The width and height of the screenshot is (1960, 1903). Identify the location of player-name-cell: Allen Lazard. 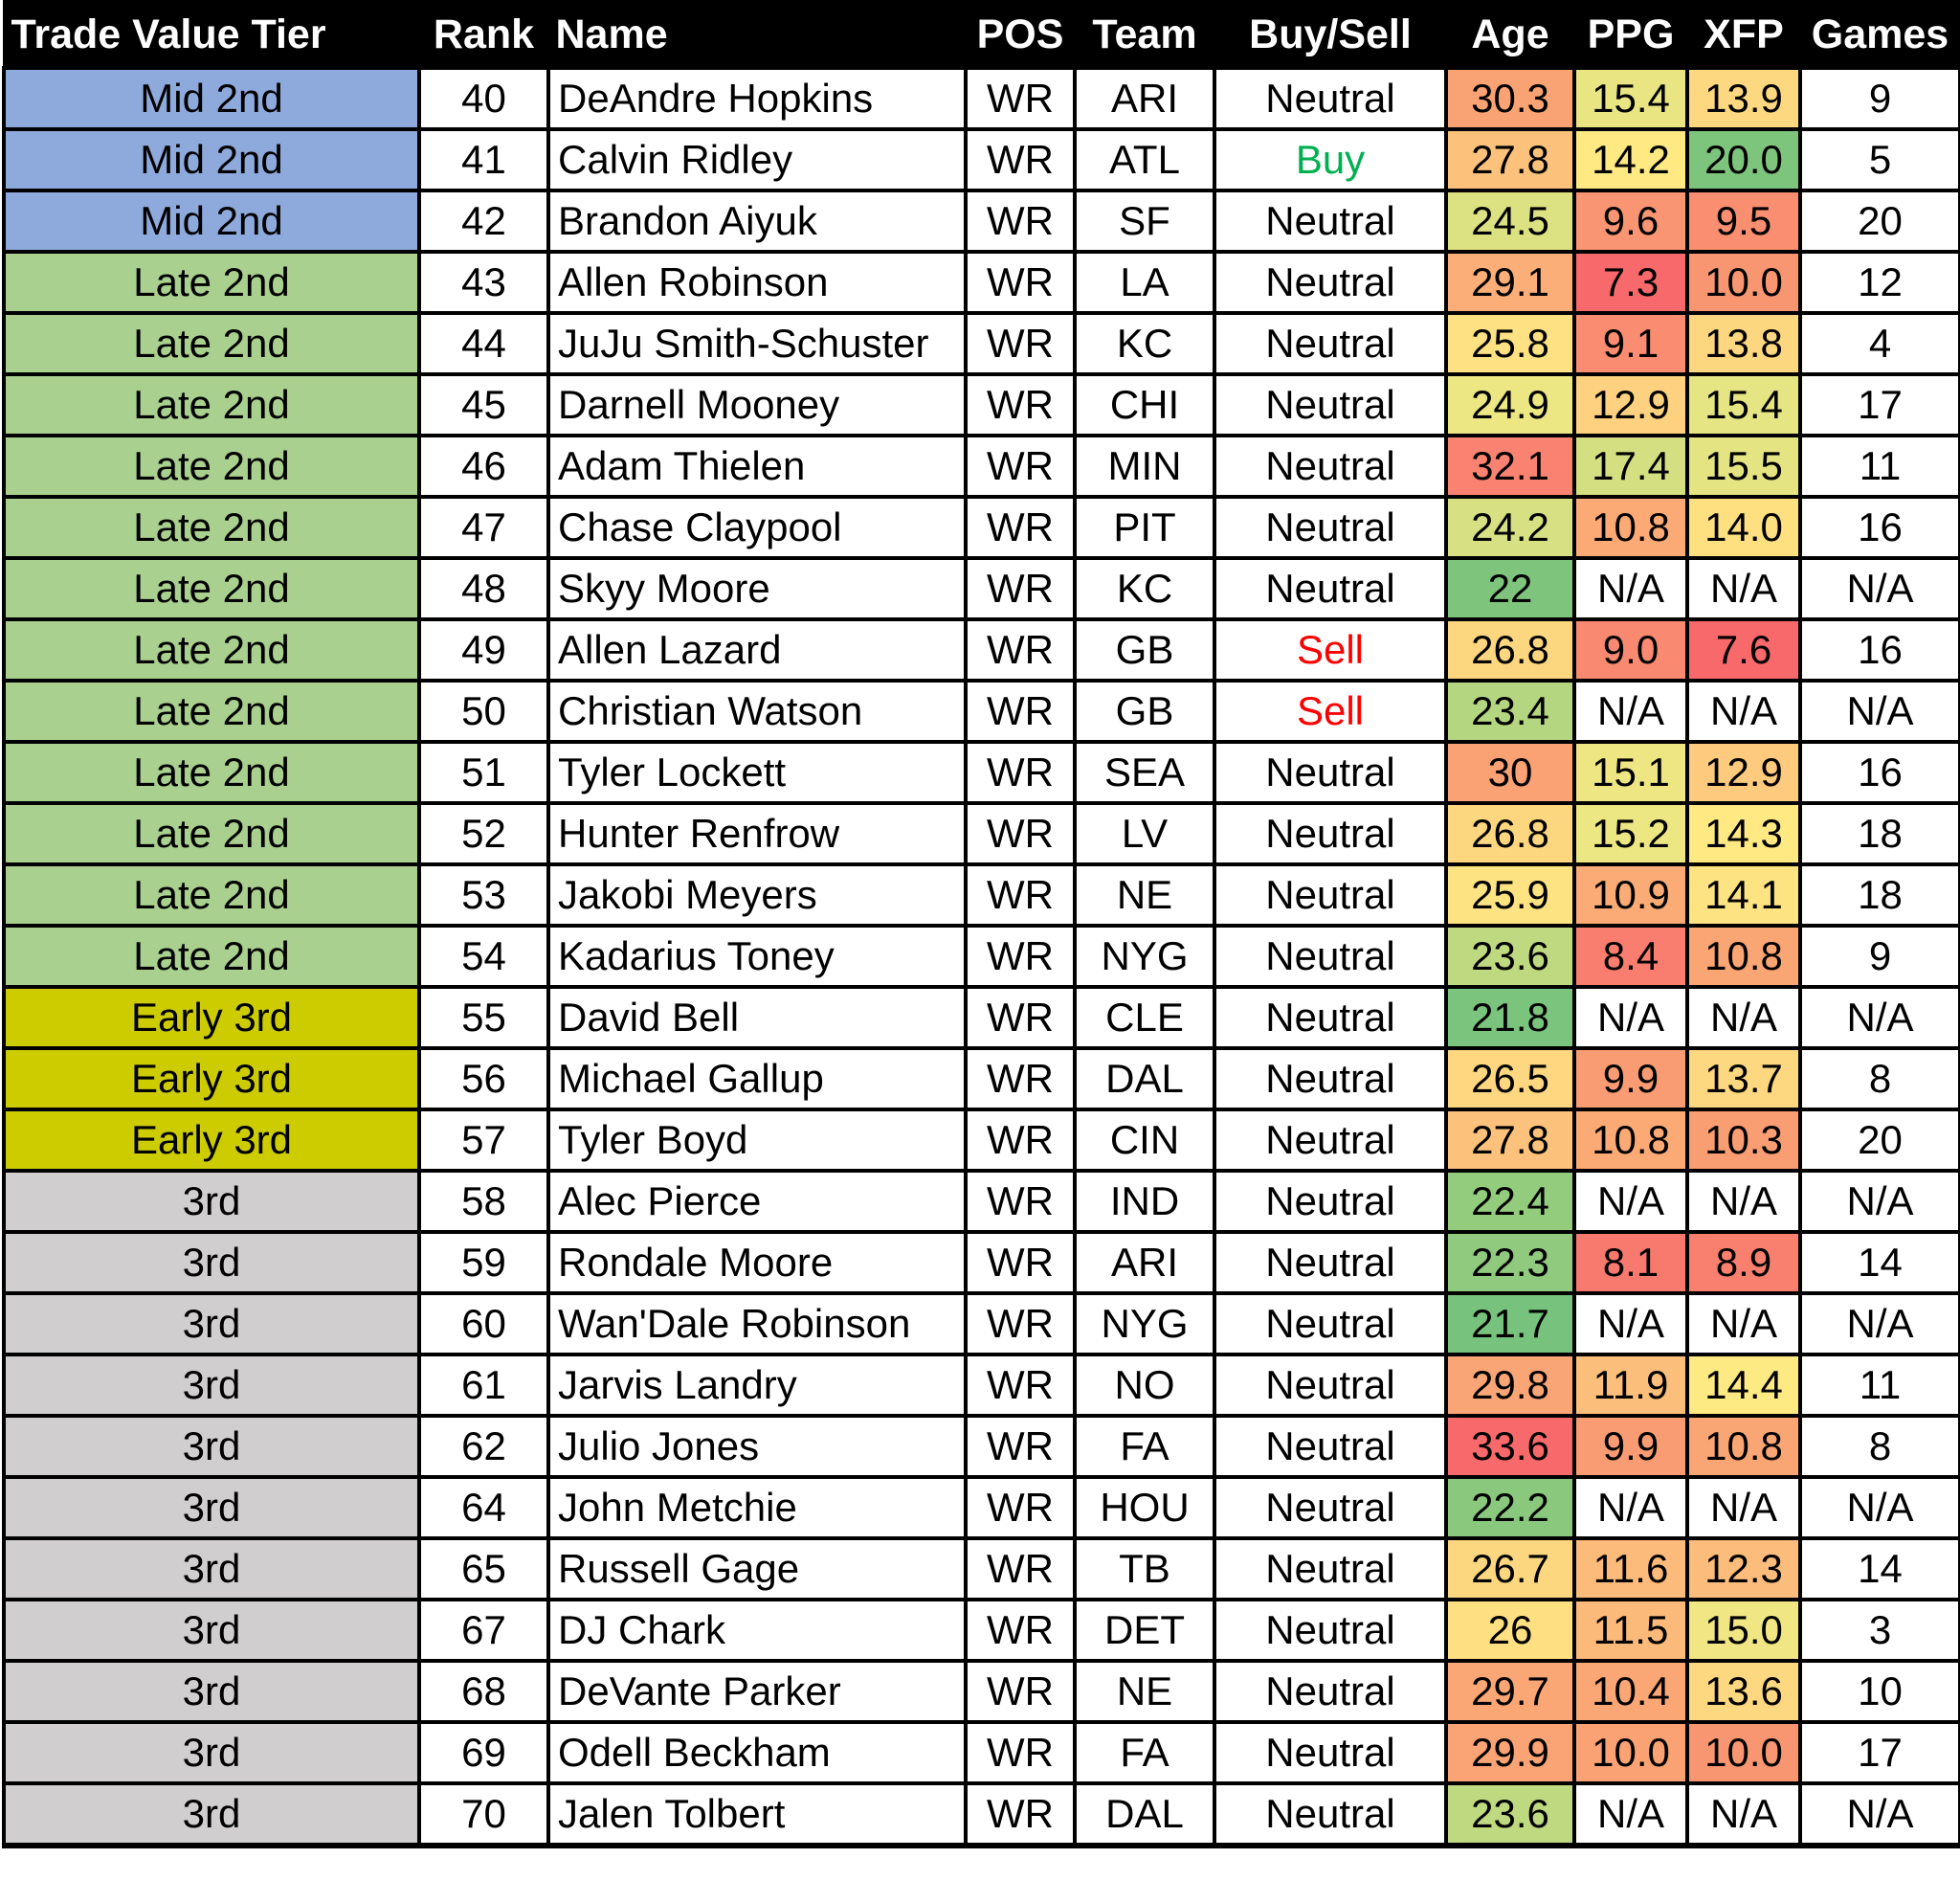
(757, 650).